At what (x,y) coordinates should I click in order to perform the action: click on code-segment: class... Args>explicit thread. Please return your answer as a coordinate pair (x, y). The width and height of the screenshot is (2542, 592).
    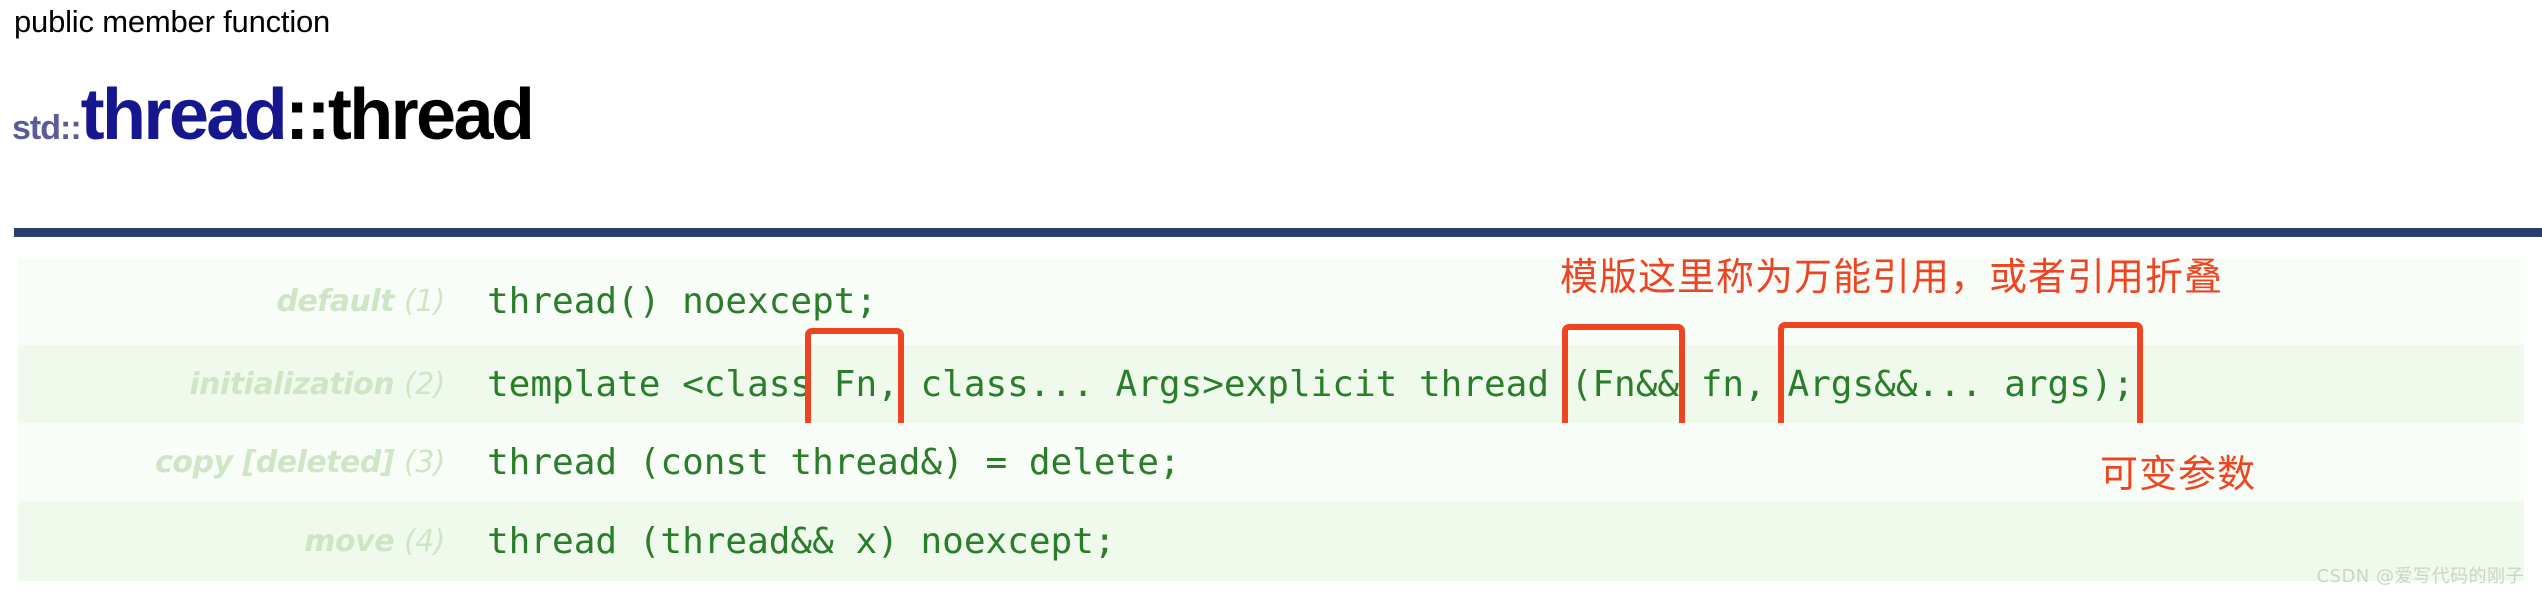
    Looking at the image, I should click on (1234, 384).